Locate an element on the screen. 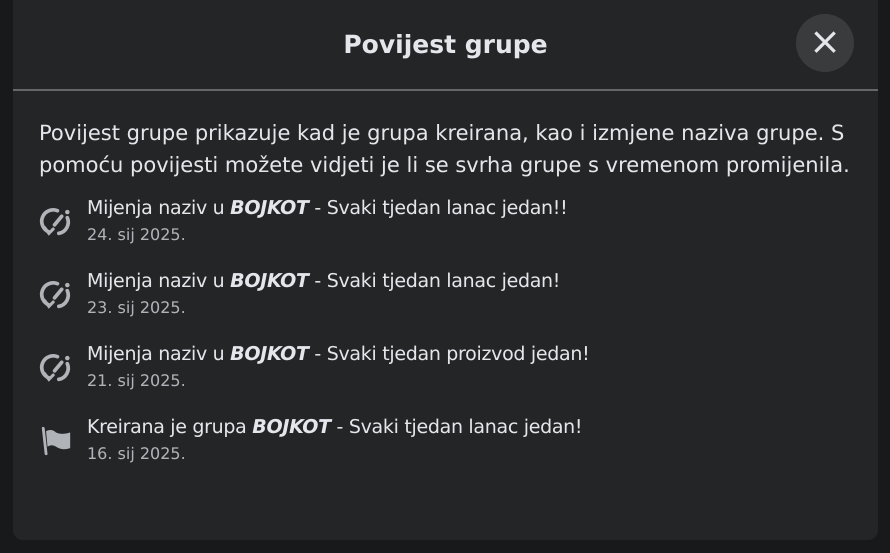 The height and width of the screenshot is (553, 890). event-date: 16. sij 2025. is located at coordinates (137, 453).